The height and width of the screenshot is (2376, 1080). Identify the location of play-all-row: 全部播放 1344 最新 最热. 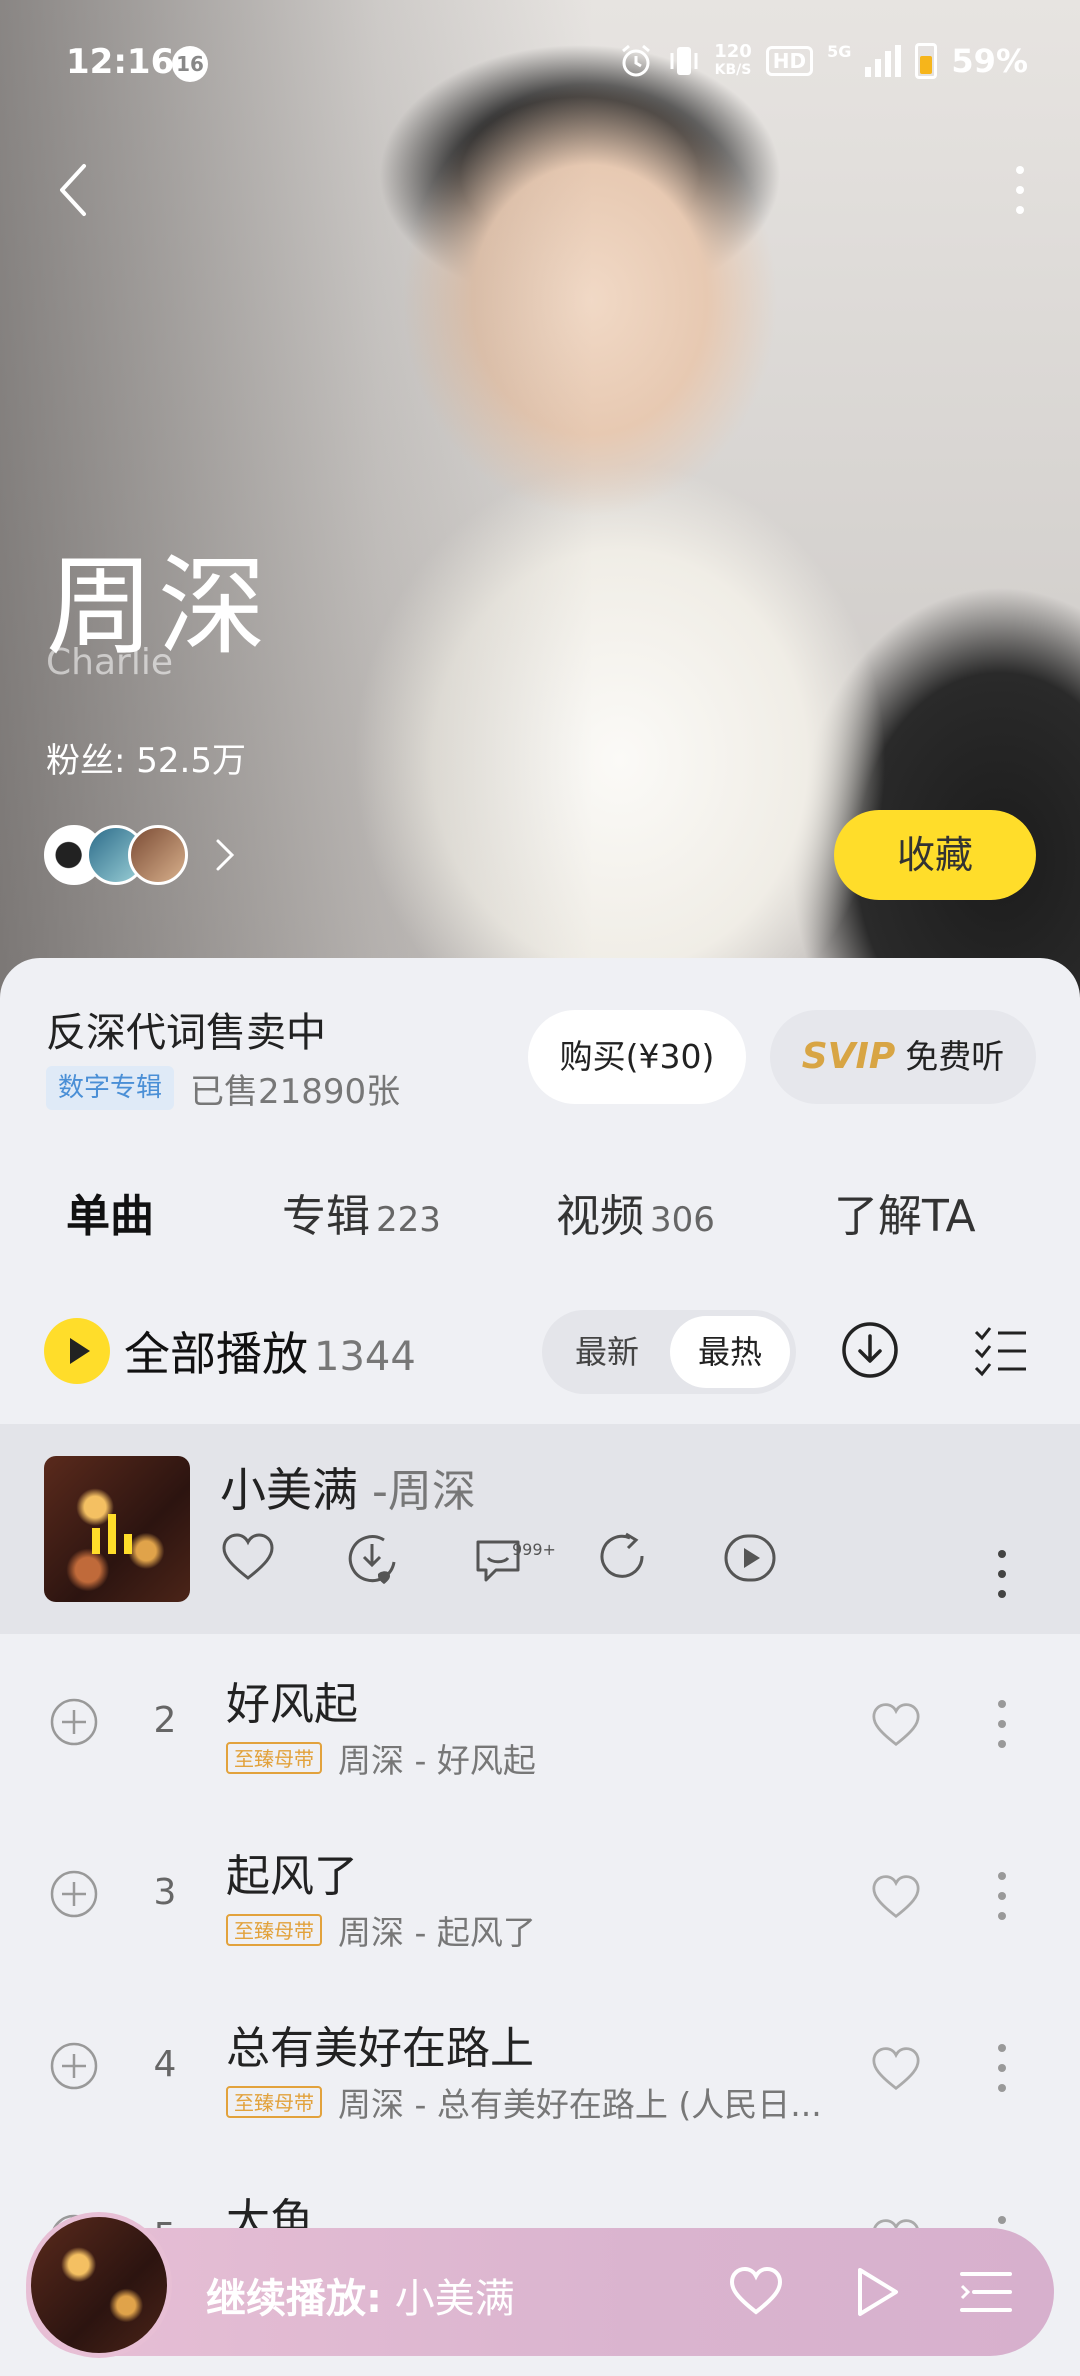
(540, 1350).